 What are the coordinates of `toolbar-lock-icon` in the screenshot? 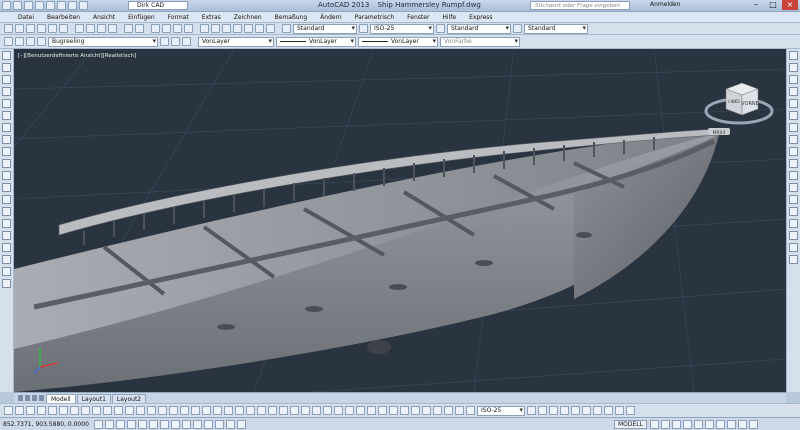 It's located at (709, 424).